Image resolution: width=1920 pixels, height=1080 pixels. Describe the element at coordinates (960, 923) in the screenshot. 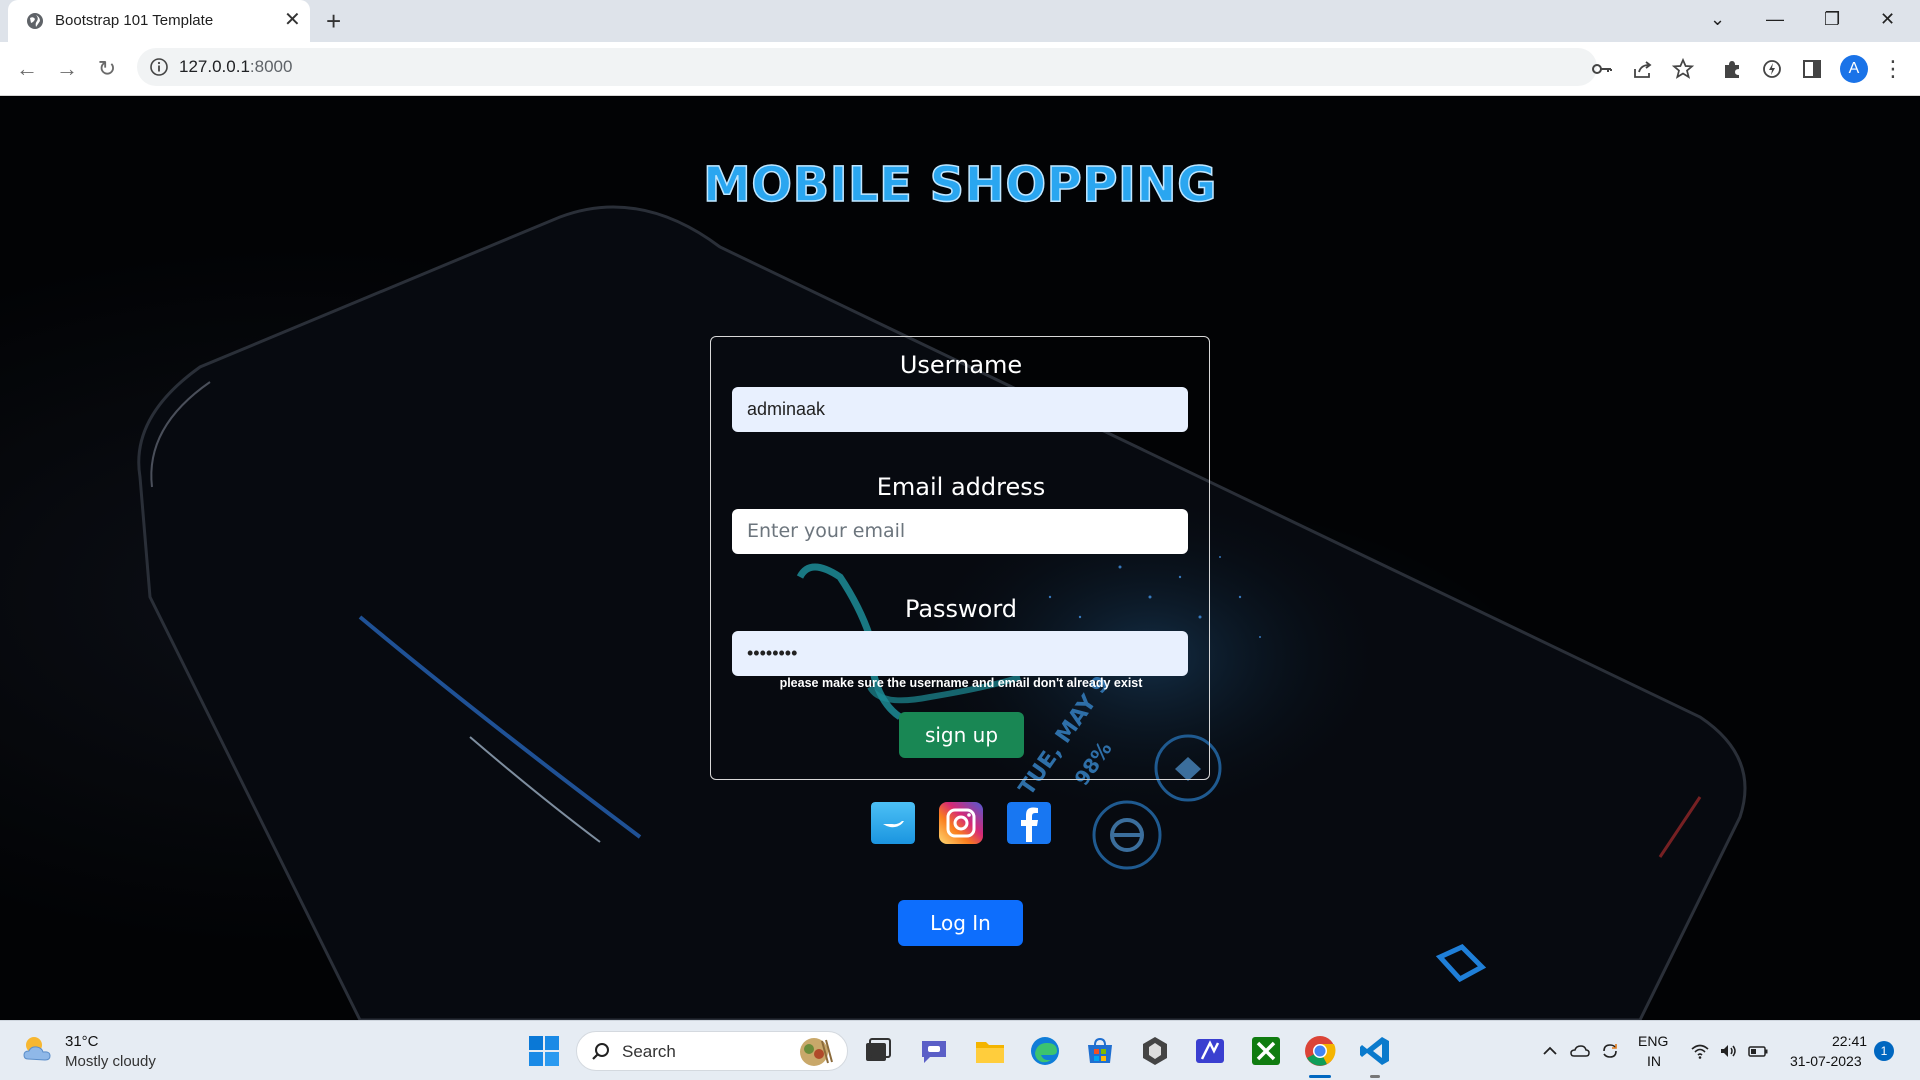

I see `login-button: Log In` at that location.